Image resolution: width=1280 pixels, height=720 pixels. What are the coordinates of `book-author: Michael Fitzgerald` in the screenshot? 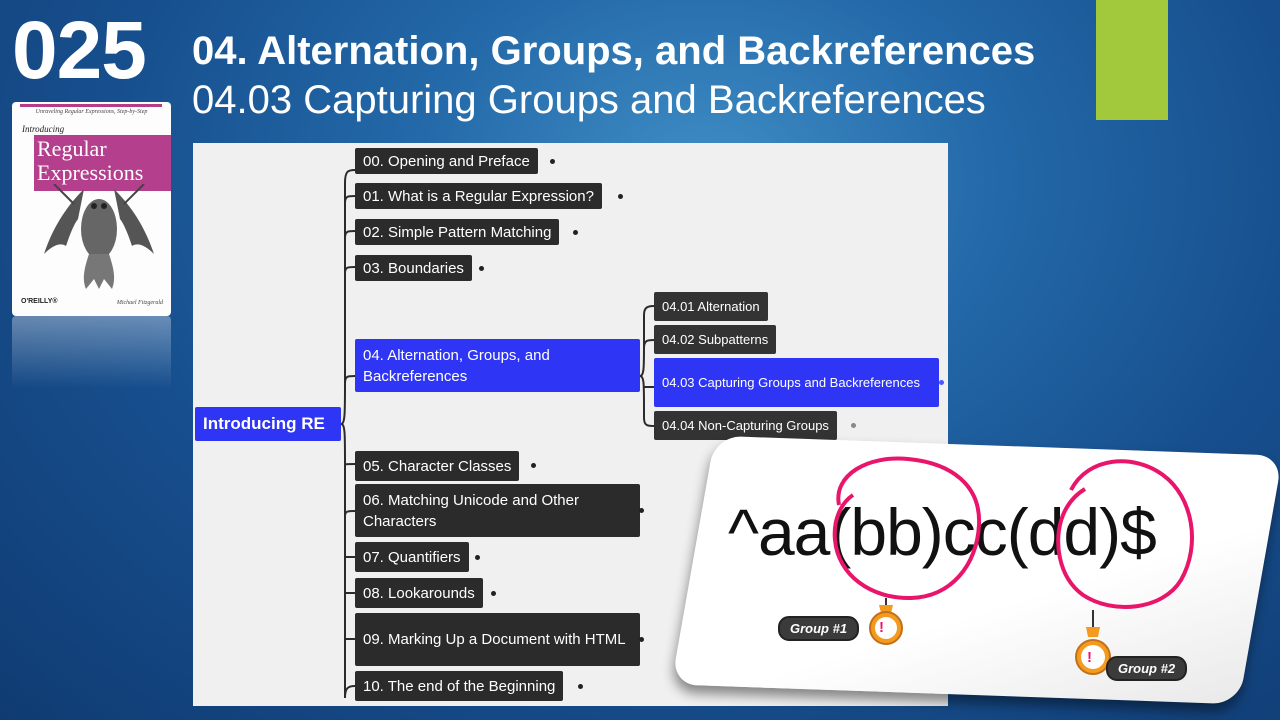 It's located at (139, 303).